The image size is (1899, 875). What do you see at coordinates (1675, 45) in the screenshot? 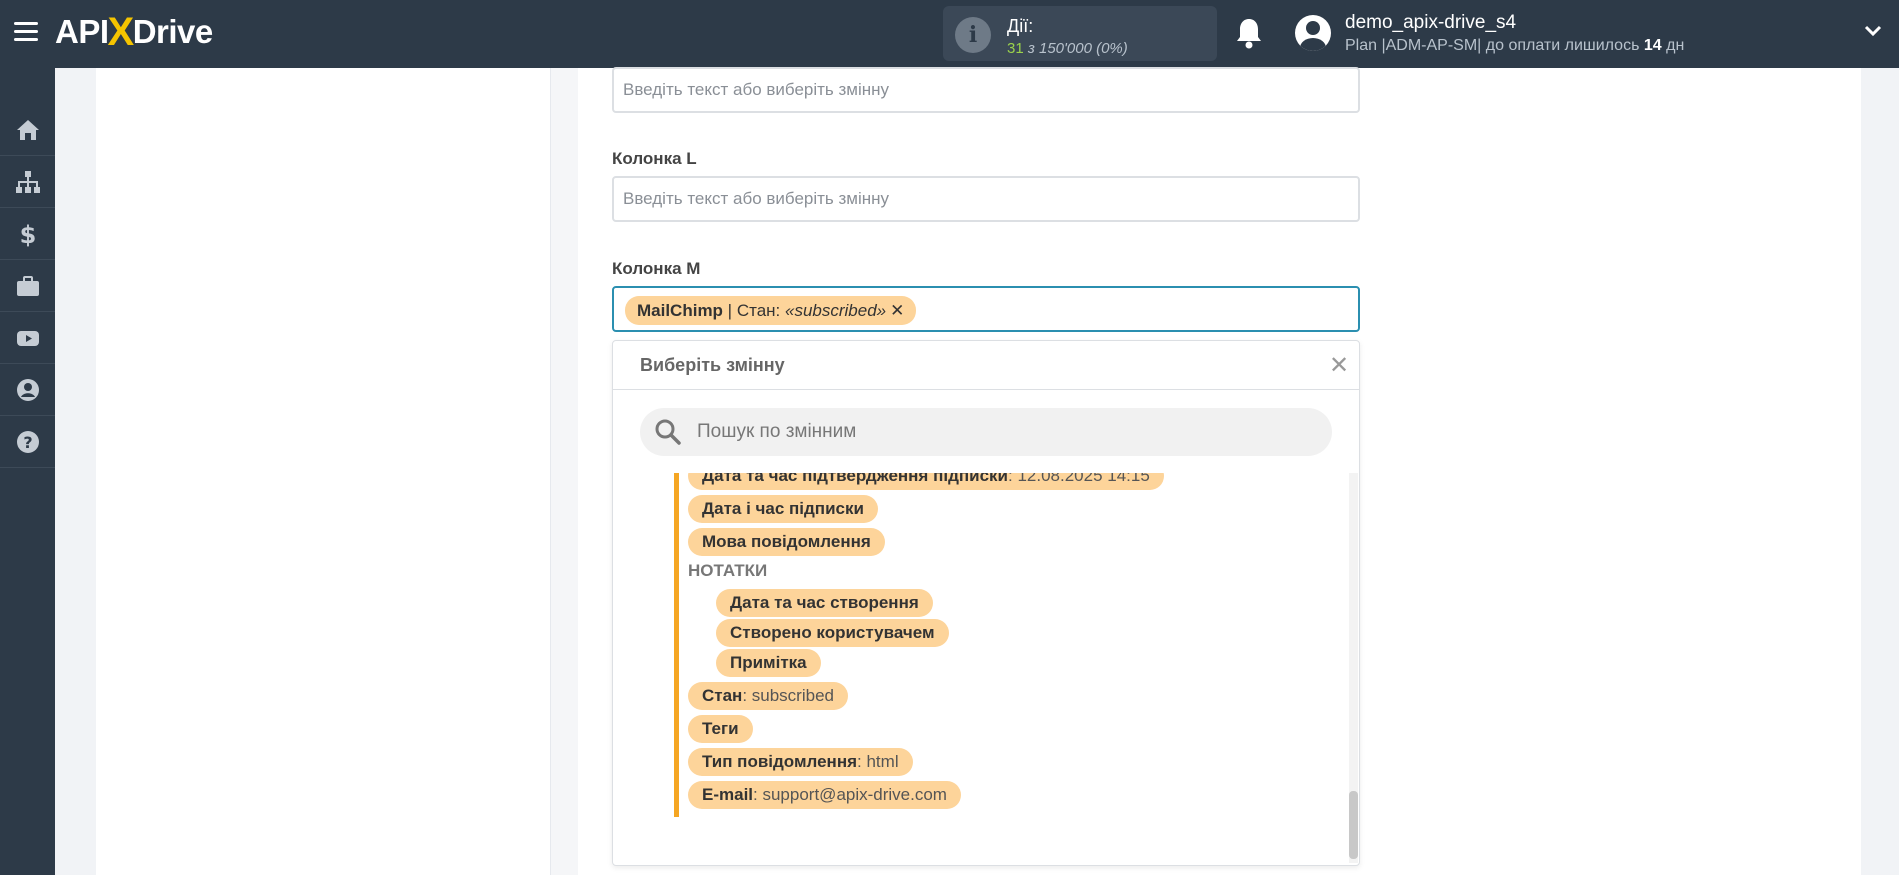
I see `plan-days-unit: дн` at bounding box center [1675, 45].